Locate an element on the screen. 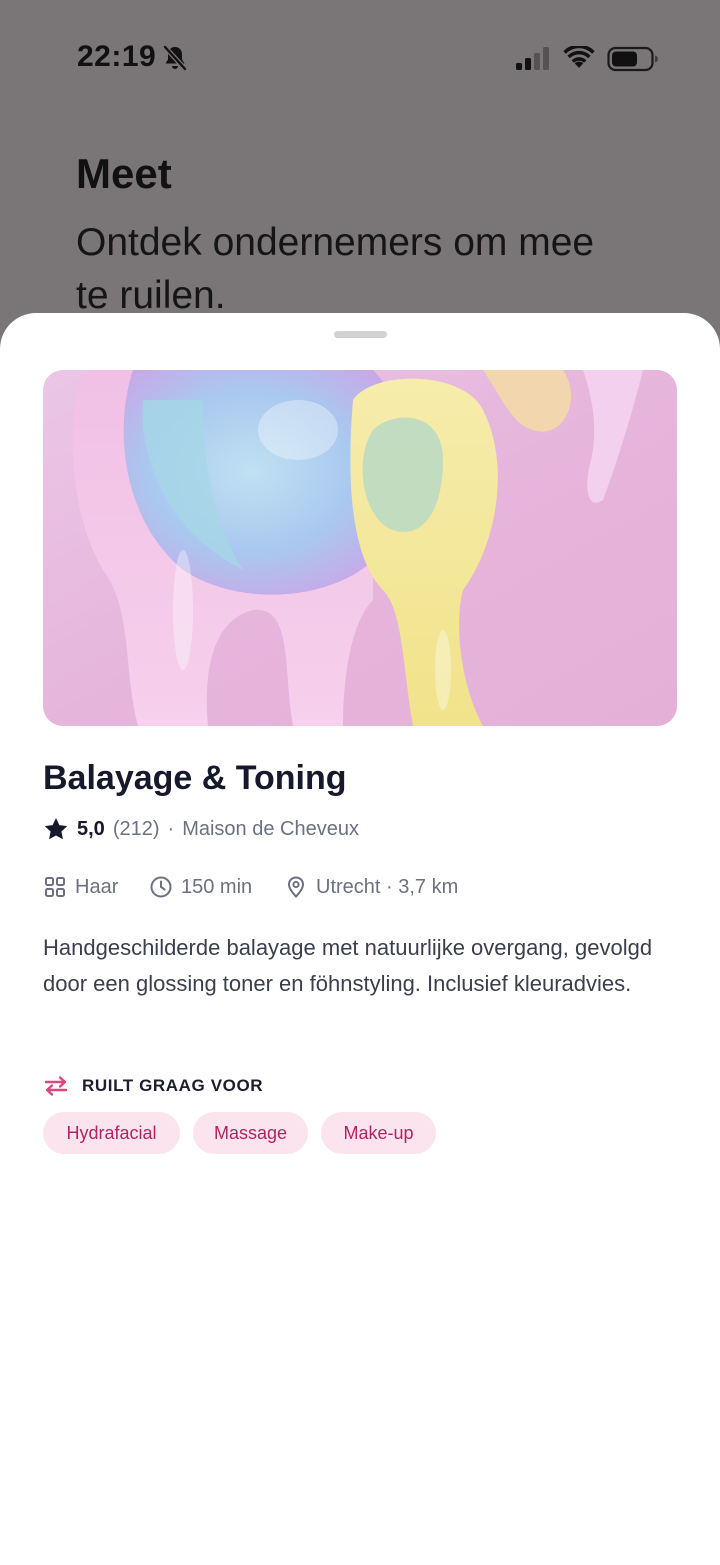 This screenshot has height=1565, width=720. status-bar: 22:19 is located at coordinates (360, 55).